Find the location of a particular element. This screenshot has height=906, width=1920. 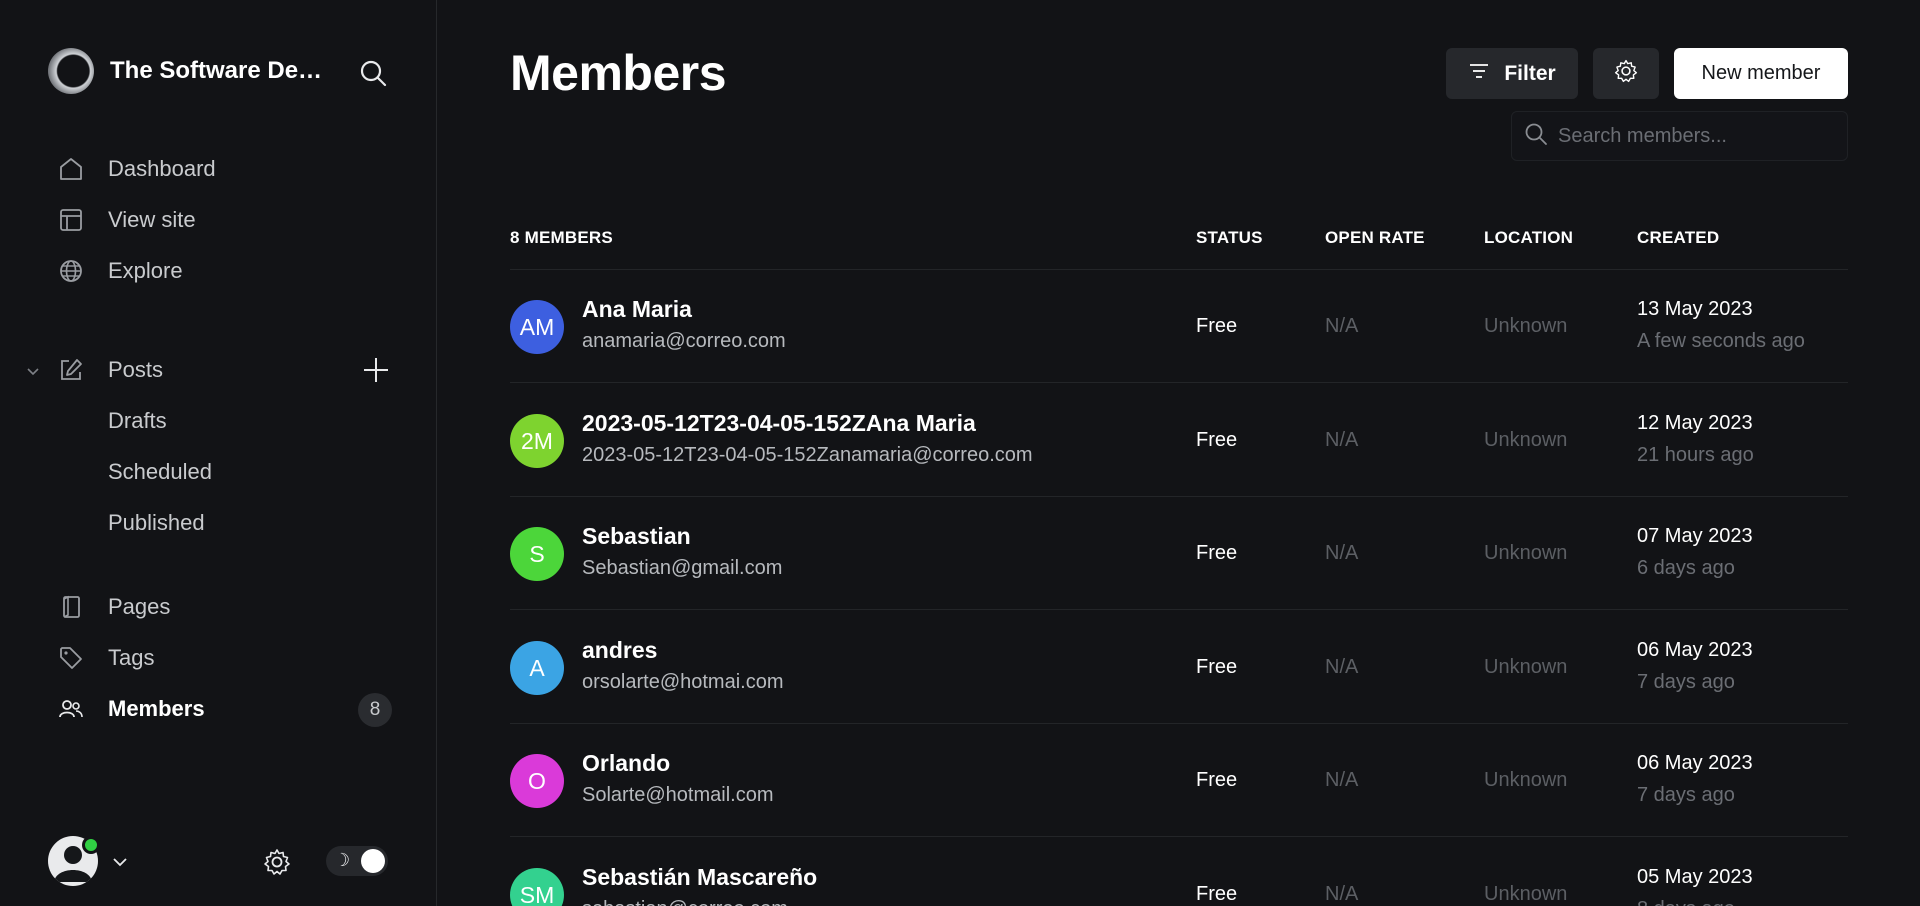

sidebar-item-label: Tags is located at coordinates (131, 657).